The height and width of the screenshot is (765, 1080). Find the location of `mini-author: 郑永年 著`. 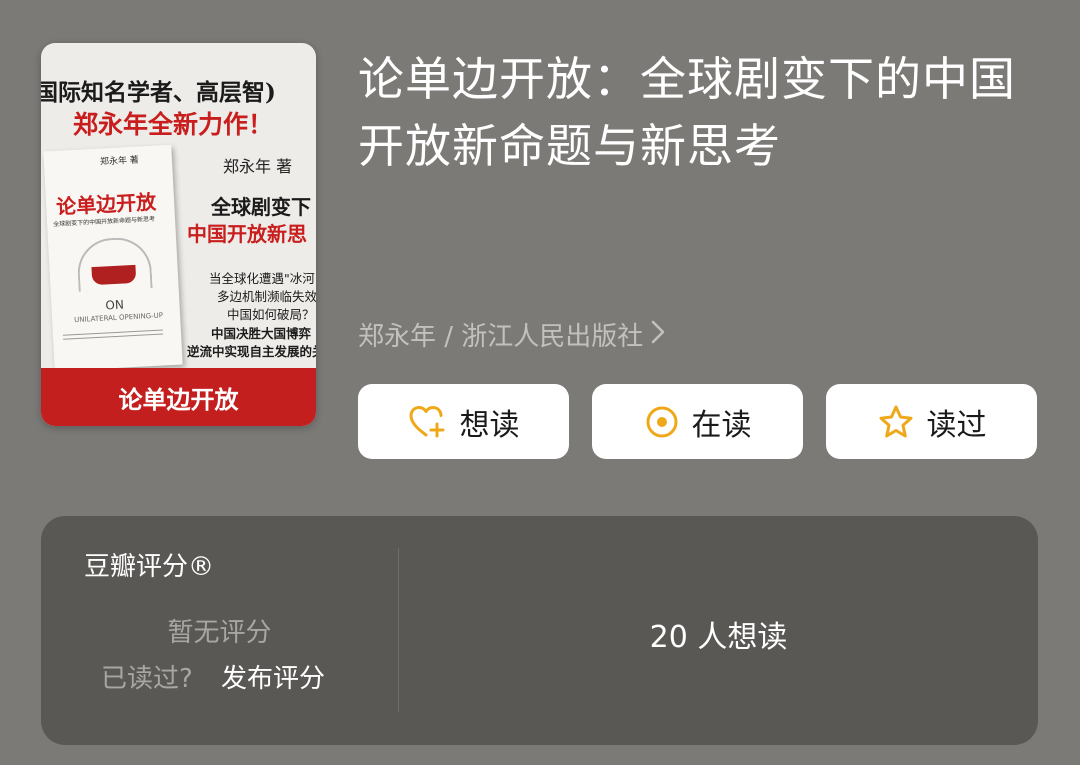

mini-author: 郑永年 著 is located at coordinates (119, 161).